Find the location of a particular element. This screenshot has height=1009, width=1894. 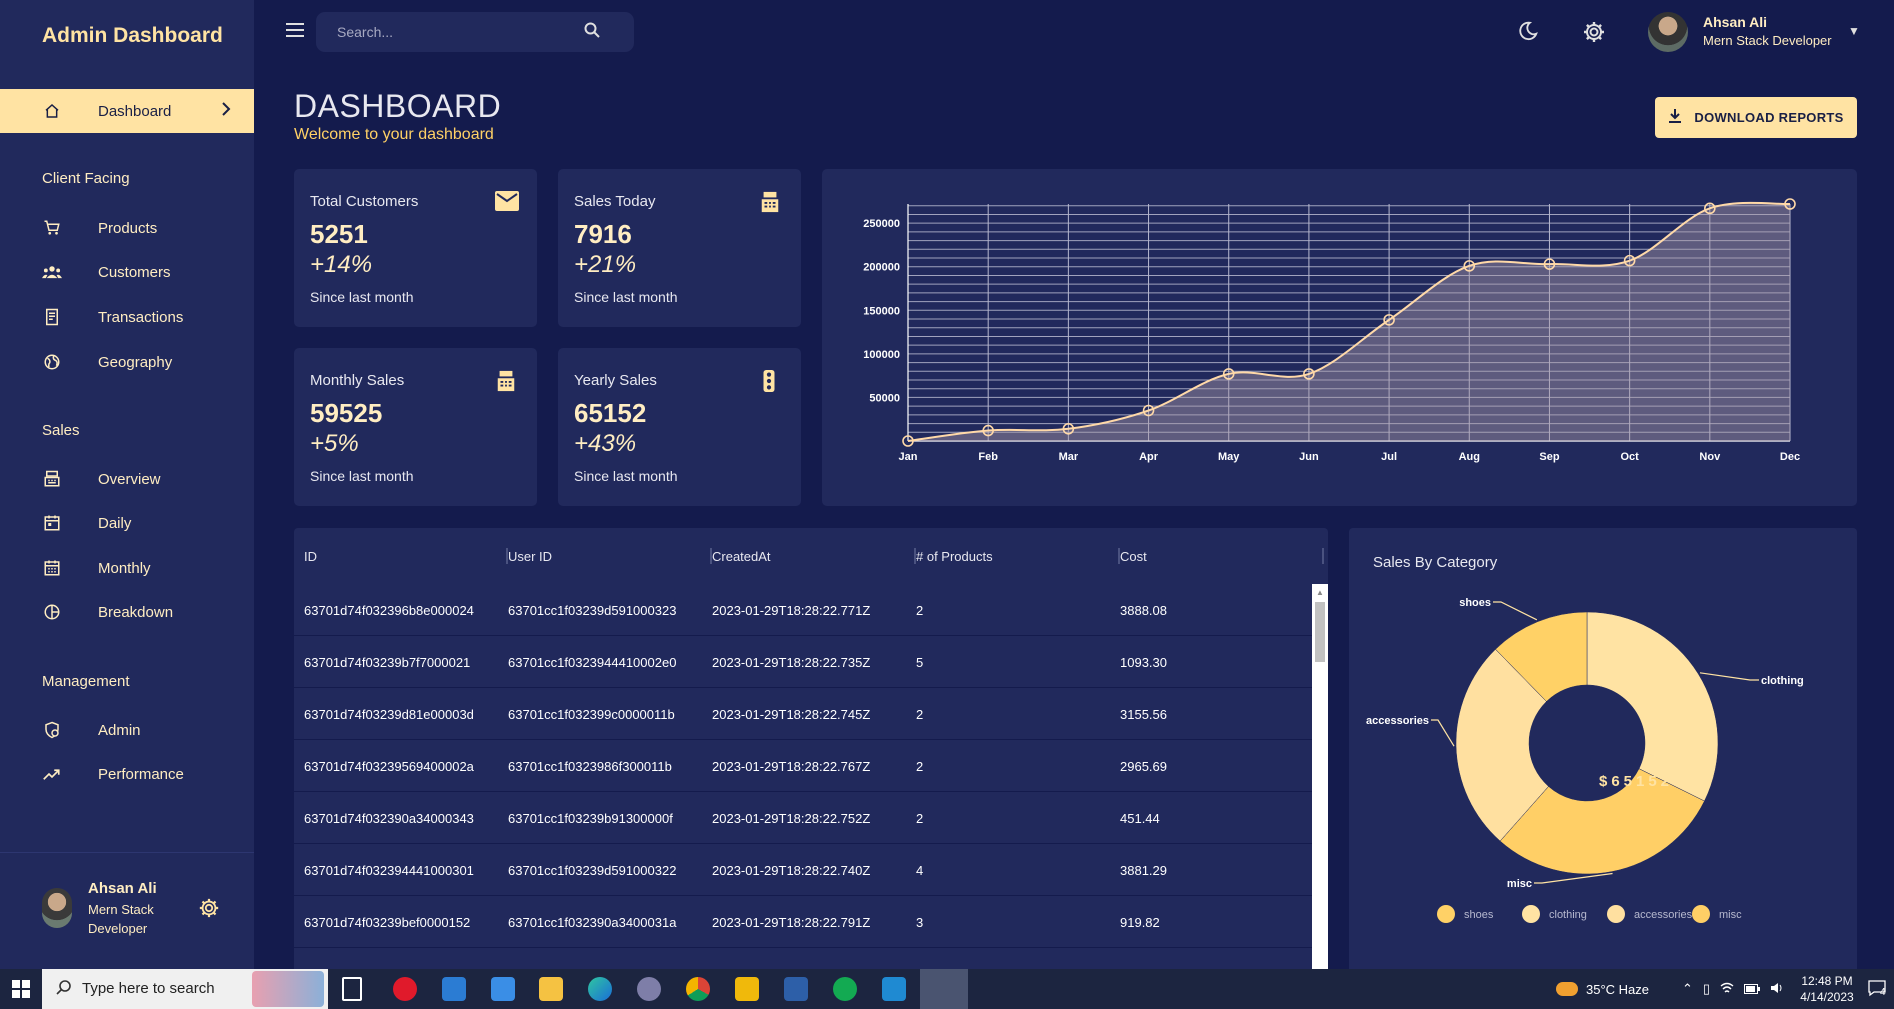

notifications-icon: 4 is located at coordinates (1877, 990).